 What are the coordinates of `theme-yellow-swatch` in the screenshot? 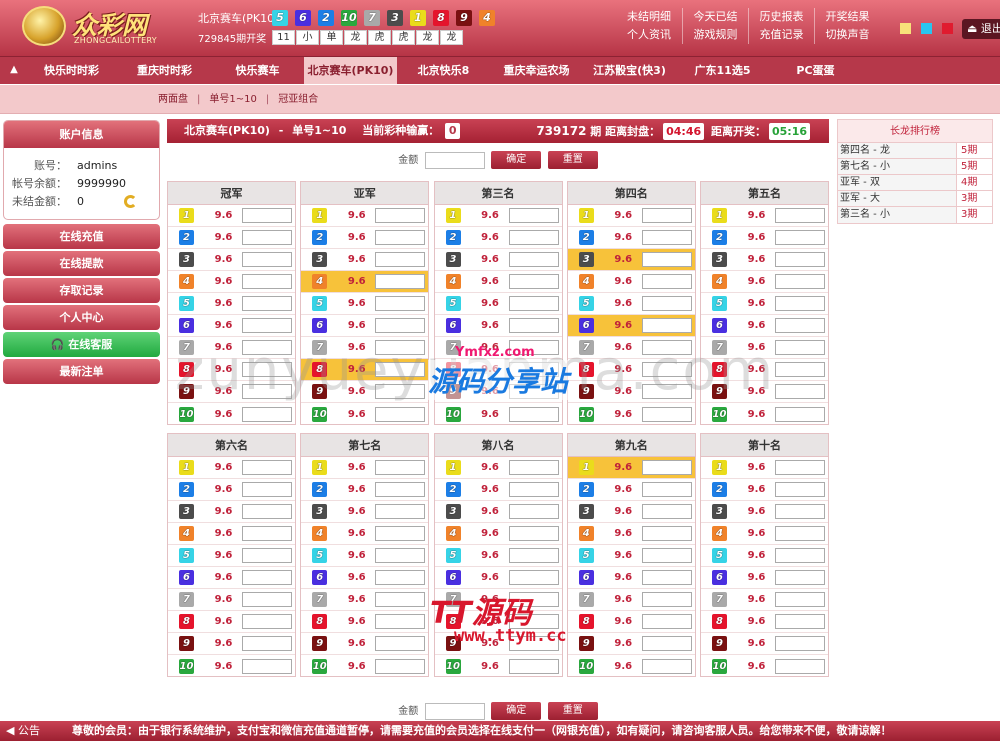 It's located at (905, 28).